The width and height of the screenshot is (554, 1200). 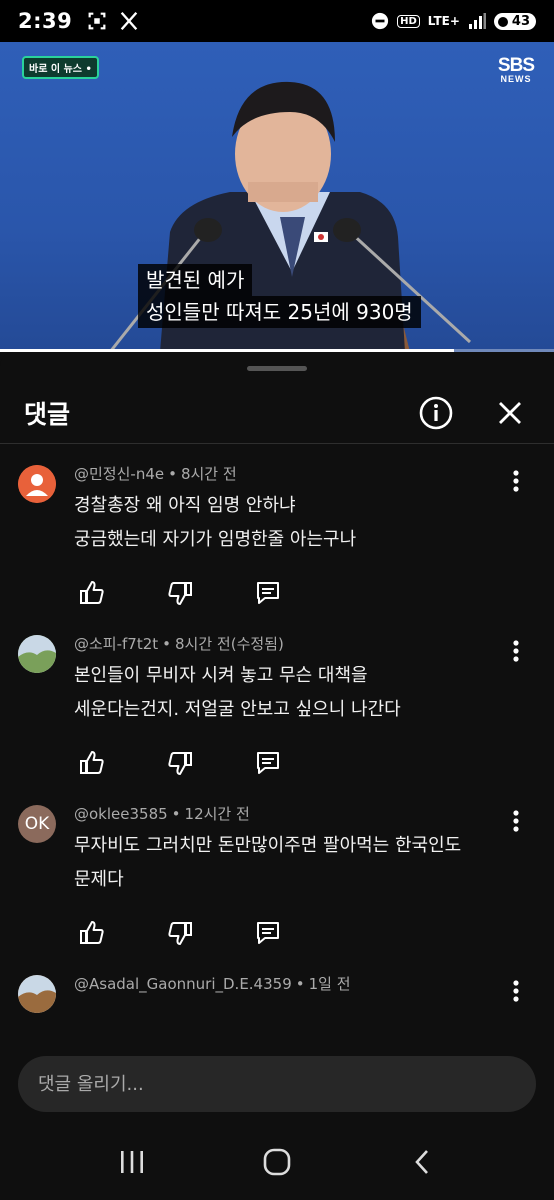 I want to click on drag-handle, so click(x=277, y=368).